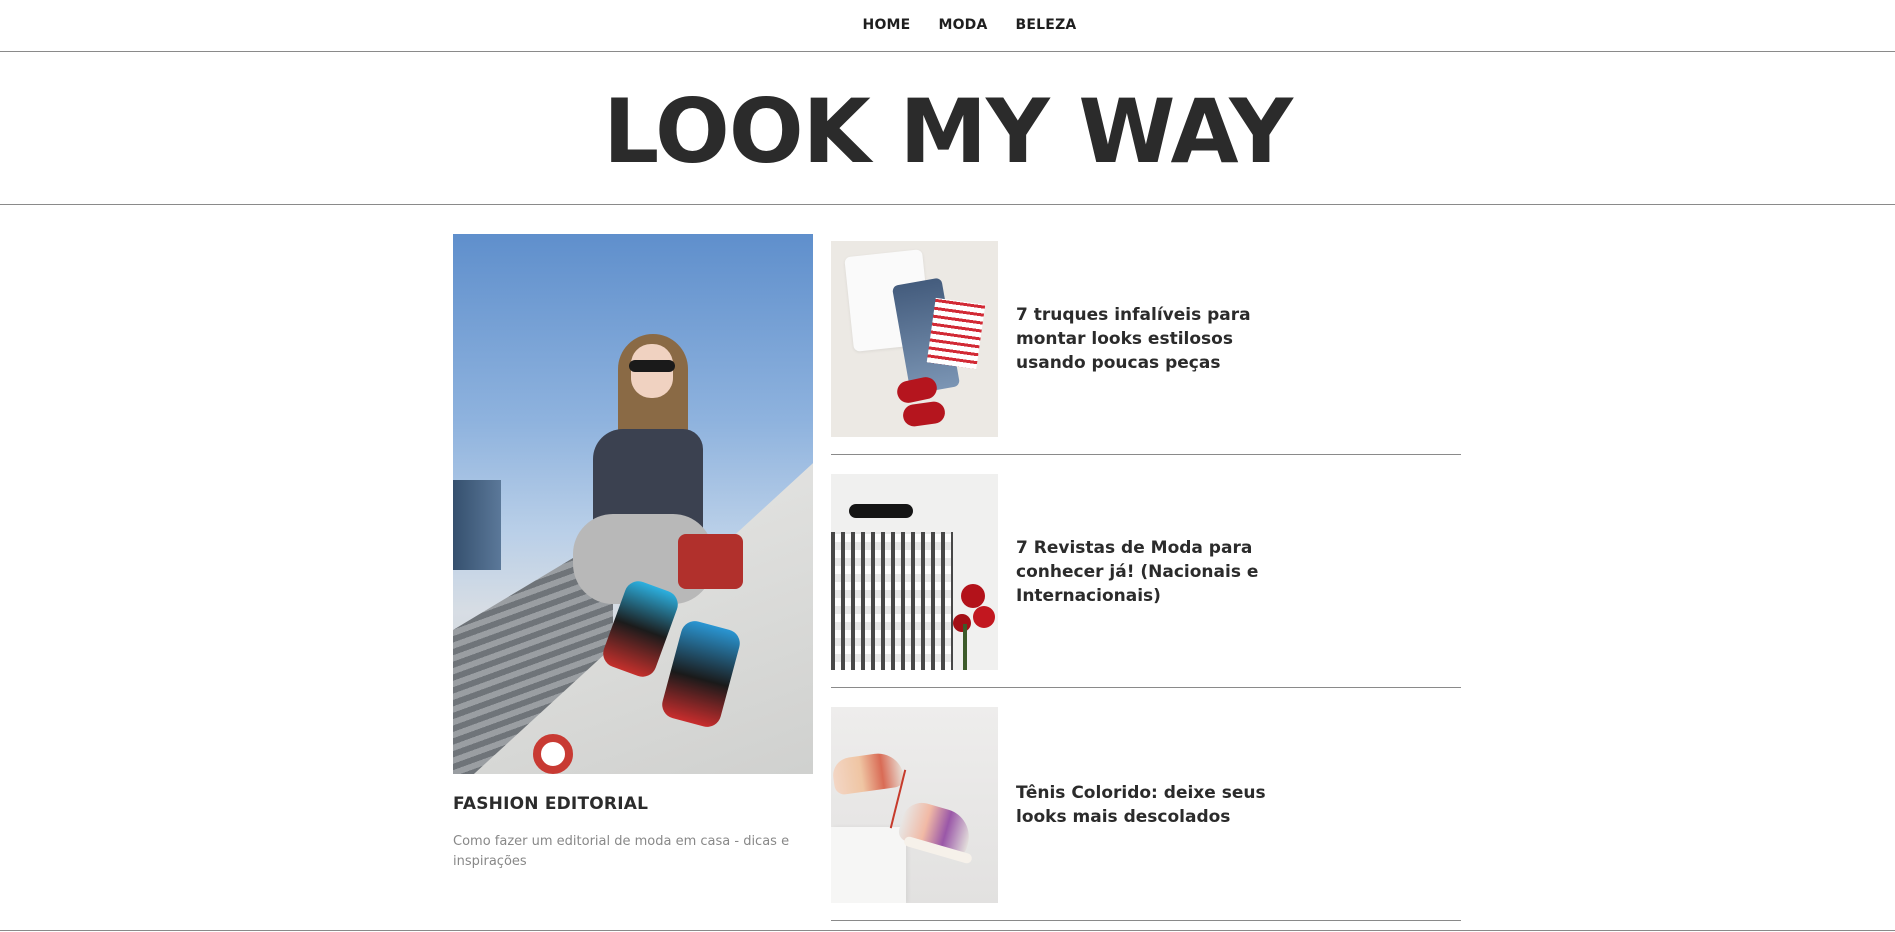 The image size is (1895, 932). What do you see at coordinates (633, 804) in the screenshot?
I see `featured-category: FASHION EDITORIAL` at bounding box center [633, 804].